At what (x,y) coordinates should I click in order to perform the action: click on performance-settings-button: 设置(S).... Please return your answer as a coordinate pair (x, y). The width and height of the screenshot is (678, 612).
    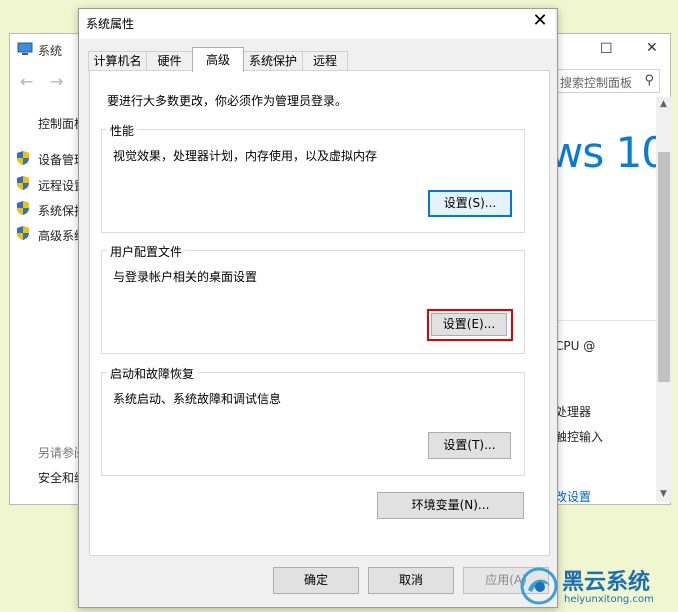
    Looking at the image, I should click on (470, 203).